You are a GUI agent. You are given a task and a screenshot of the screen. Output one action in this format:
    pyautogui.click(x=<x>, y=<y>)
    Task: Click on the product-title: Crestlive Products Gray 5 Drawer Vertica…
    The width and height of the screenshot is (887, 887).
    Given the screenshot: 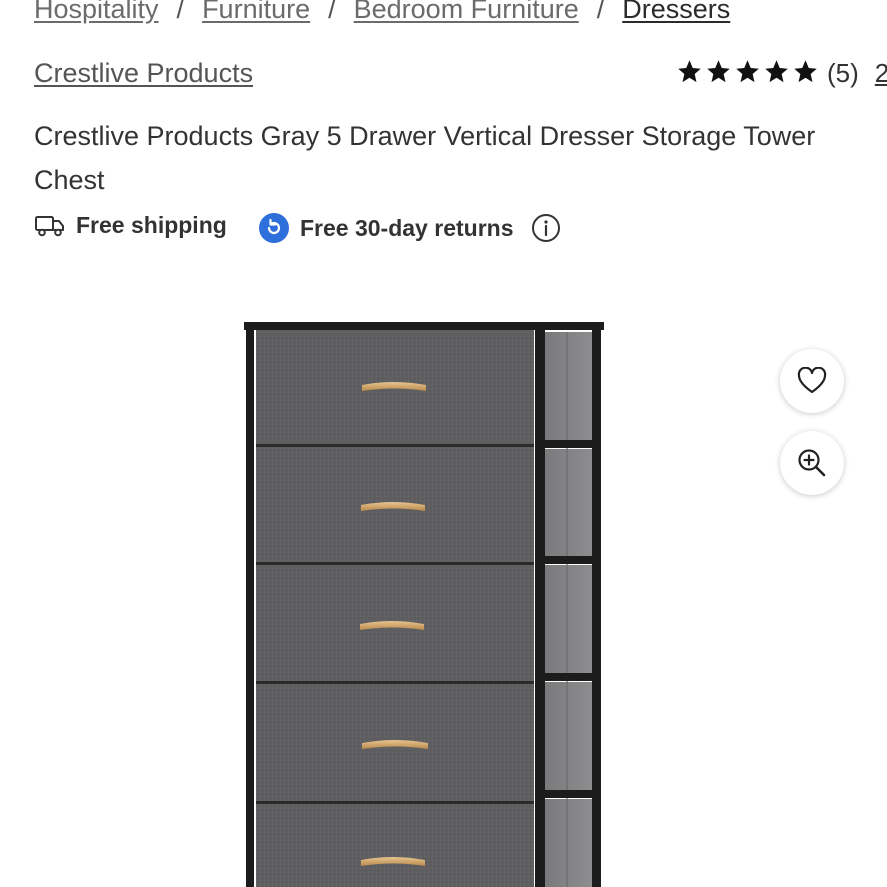 What is the action you would take?
    pyautogui.click(x=425, y=158)
    